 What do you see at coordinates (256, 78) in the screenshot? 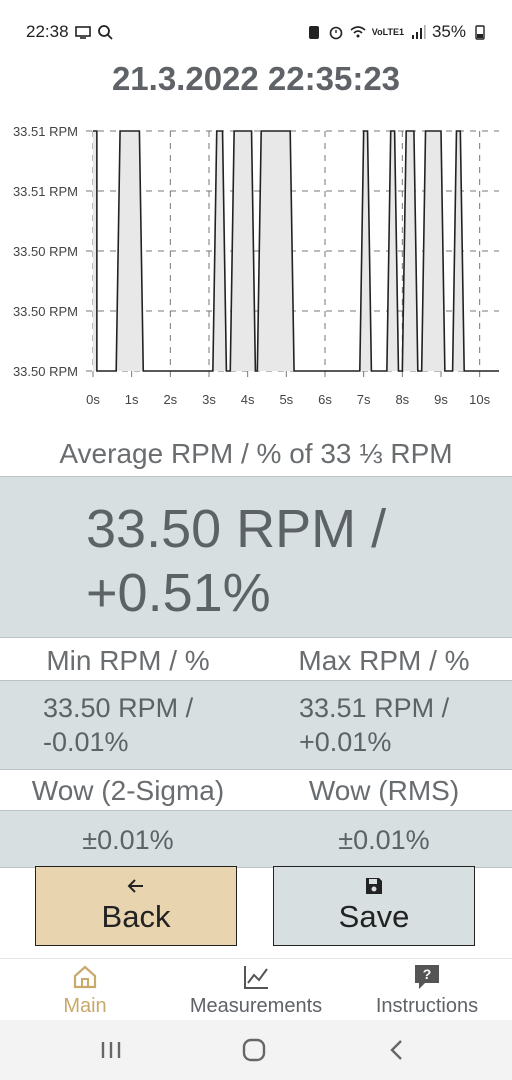
I see `measurement-timestamp: 21.3.2022 22:35:23` at bounding box center [256, 78].